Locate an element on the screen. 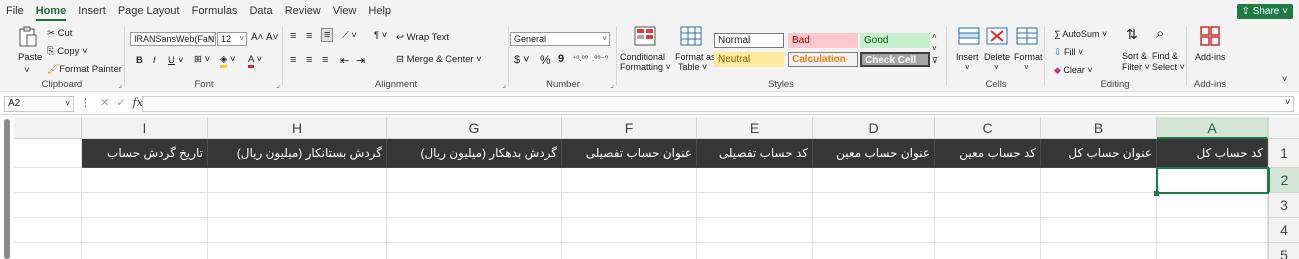 The height and width of the screenshot is (259, 1299). conditional-formatting-sub: Formatting ˅ is located at coordinates (645, 67).